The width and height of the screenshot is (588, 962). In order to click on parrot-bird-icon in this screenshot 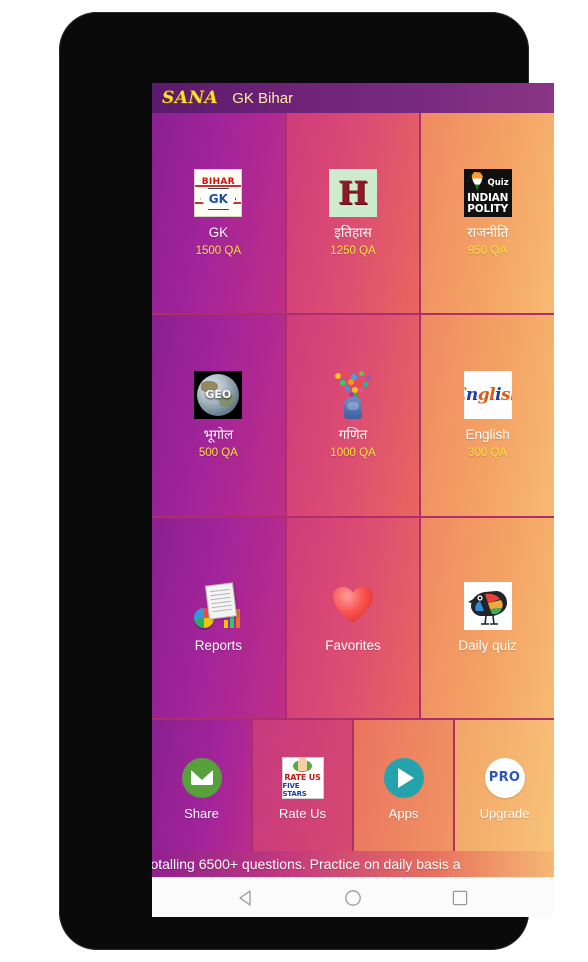, I will do `click(487, 605)`.